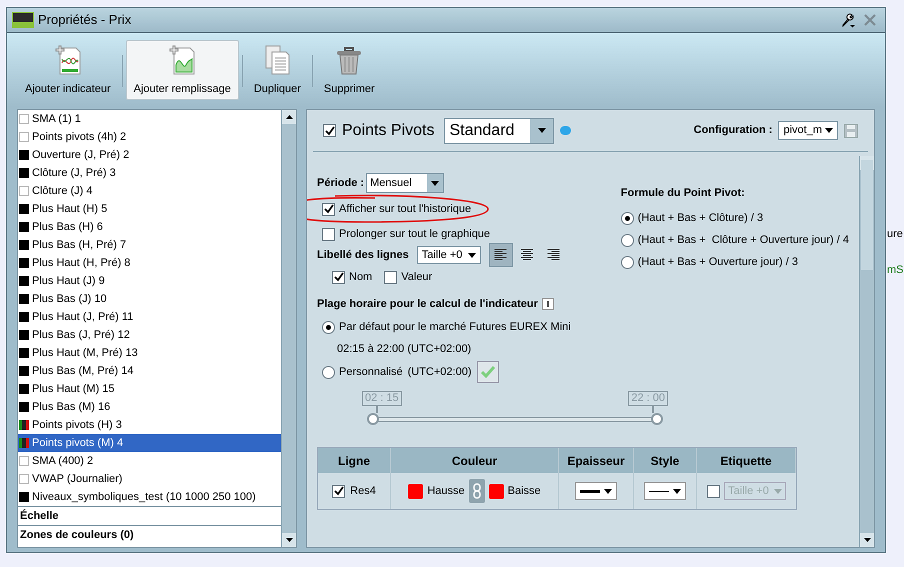 The width and height of the screenshot is (904, 567). What do you see at coordinates (665, 460) in the screenshot?
I see `column-header: Style` at bounding box center [665, 460].